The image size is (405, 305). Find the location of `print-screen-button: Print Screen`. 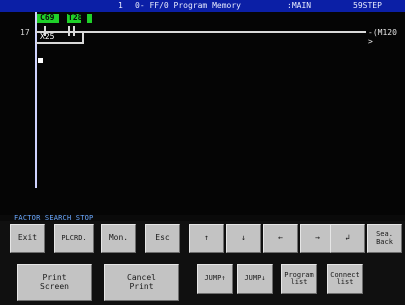

print-screen-button: Print Screen is located at coordinates (54, 282).